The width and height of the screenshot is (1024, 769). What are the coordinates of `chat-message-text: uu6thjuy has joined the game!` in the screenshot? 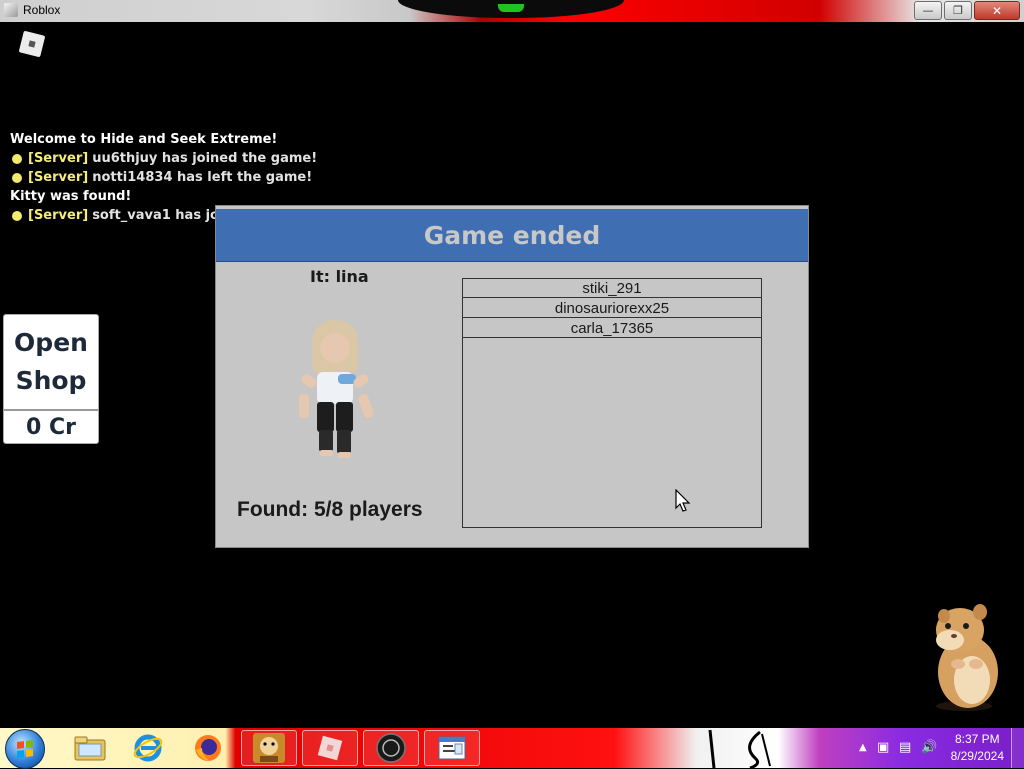 It's located at (205, 158).